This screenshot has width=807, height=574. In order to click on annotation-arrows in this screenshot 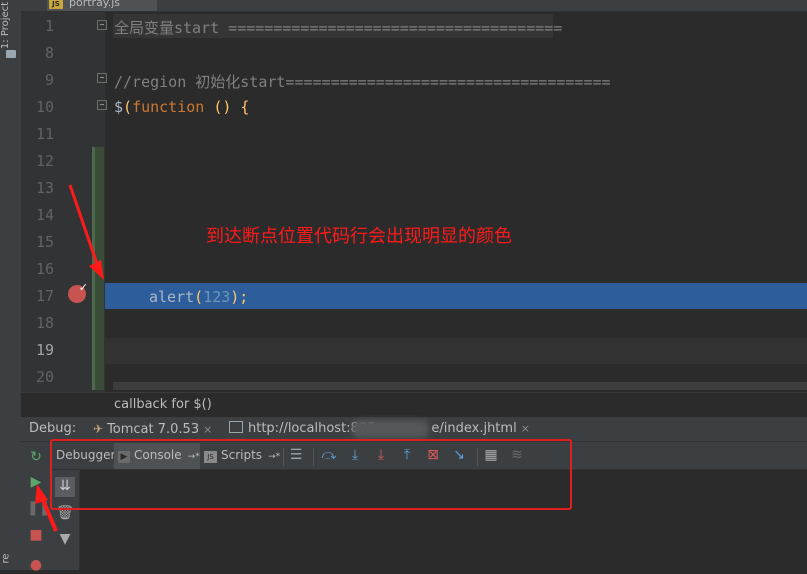, I will do `click(69, 358)`.